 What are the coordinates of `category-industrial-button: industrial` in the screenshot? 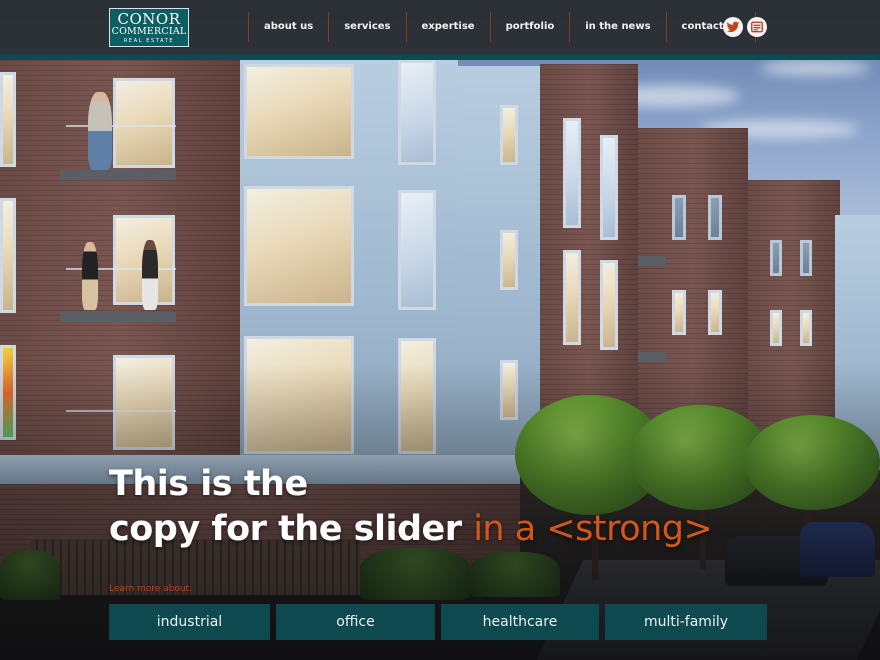 It's located at (189, 622).